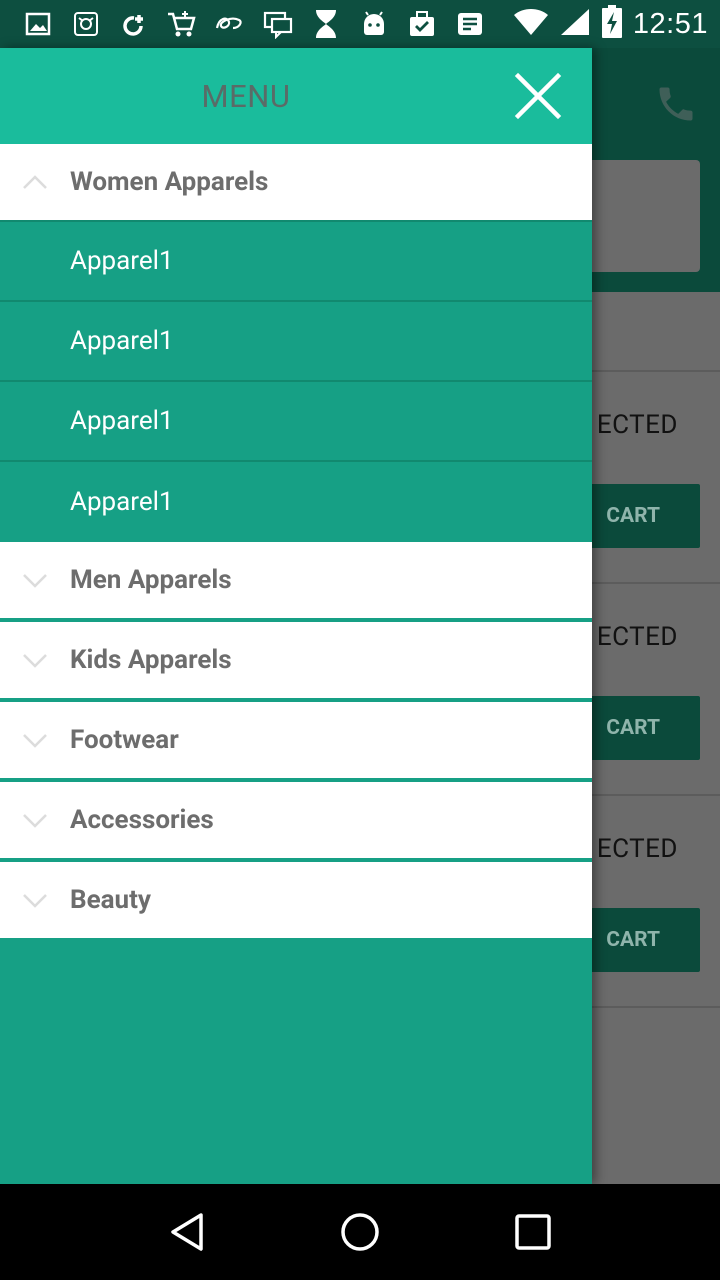  Describe the element at coordinates (151, 580) in the screenshot. I see `category-label: Men Apparels` at that location.